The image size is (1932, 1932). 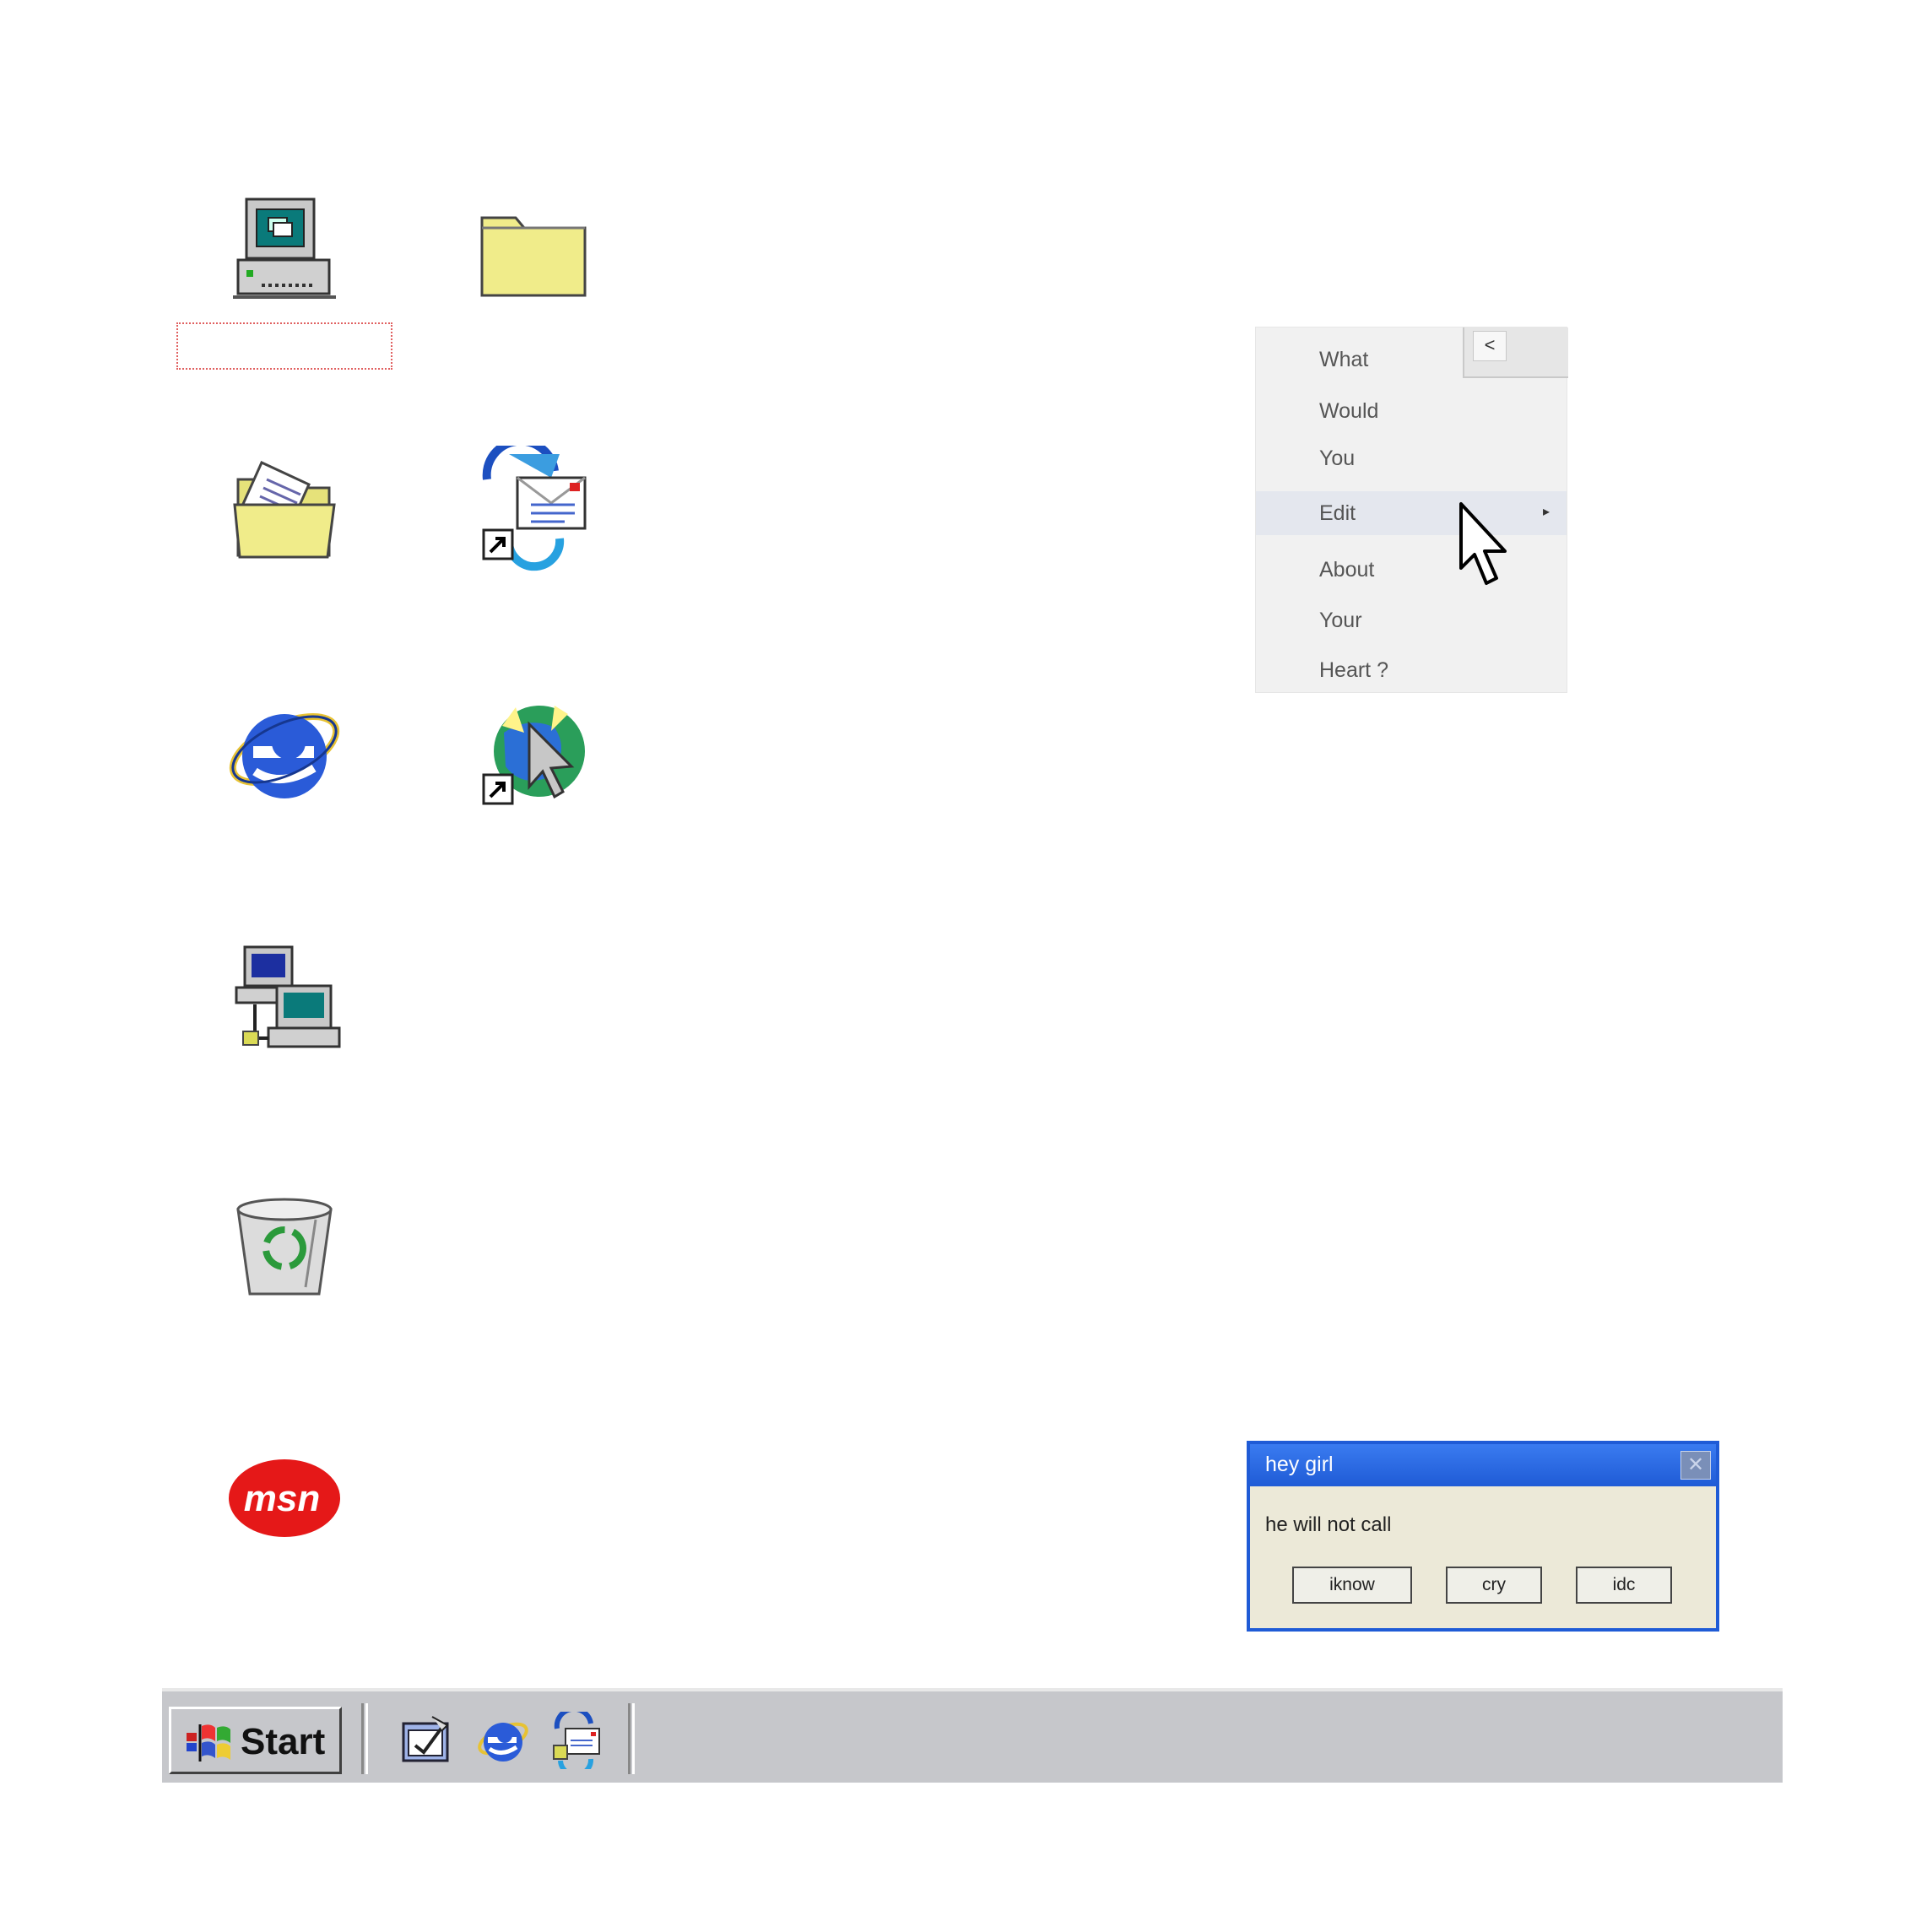 I want to click on menu-item-would: Would, so click(x=1411, y=411).